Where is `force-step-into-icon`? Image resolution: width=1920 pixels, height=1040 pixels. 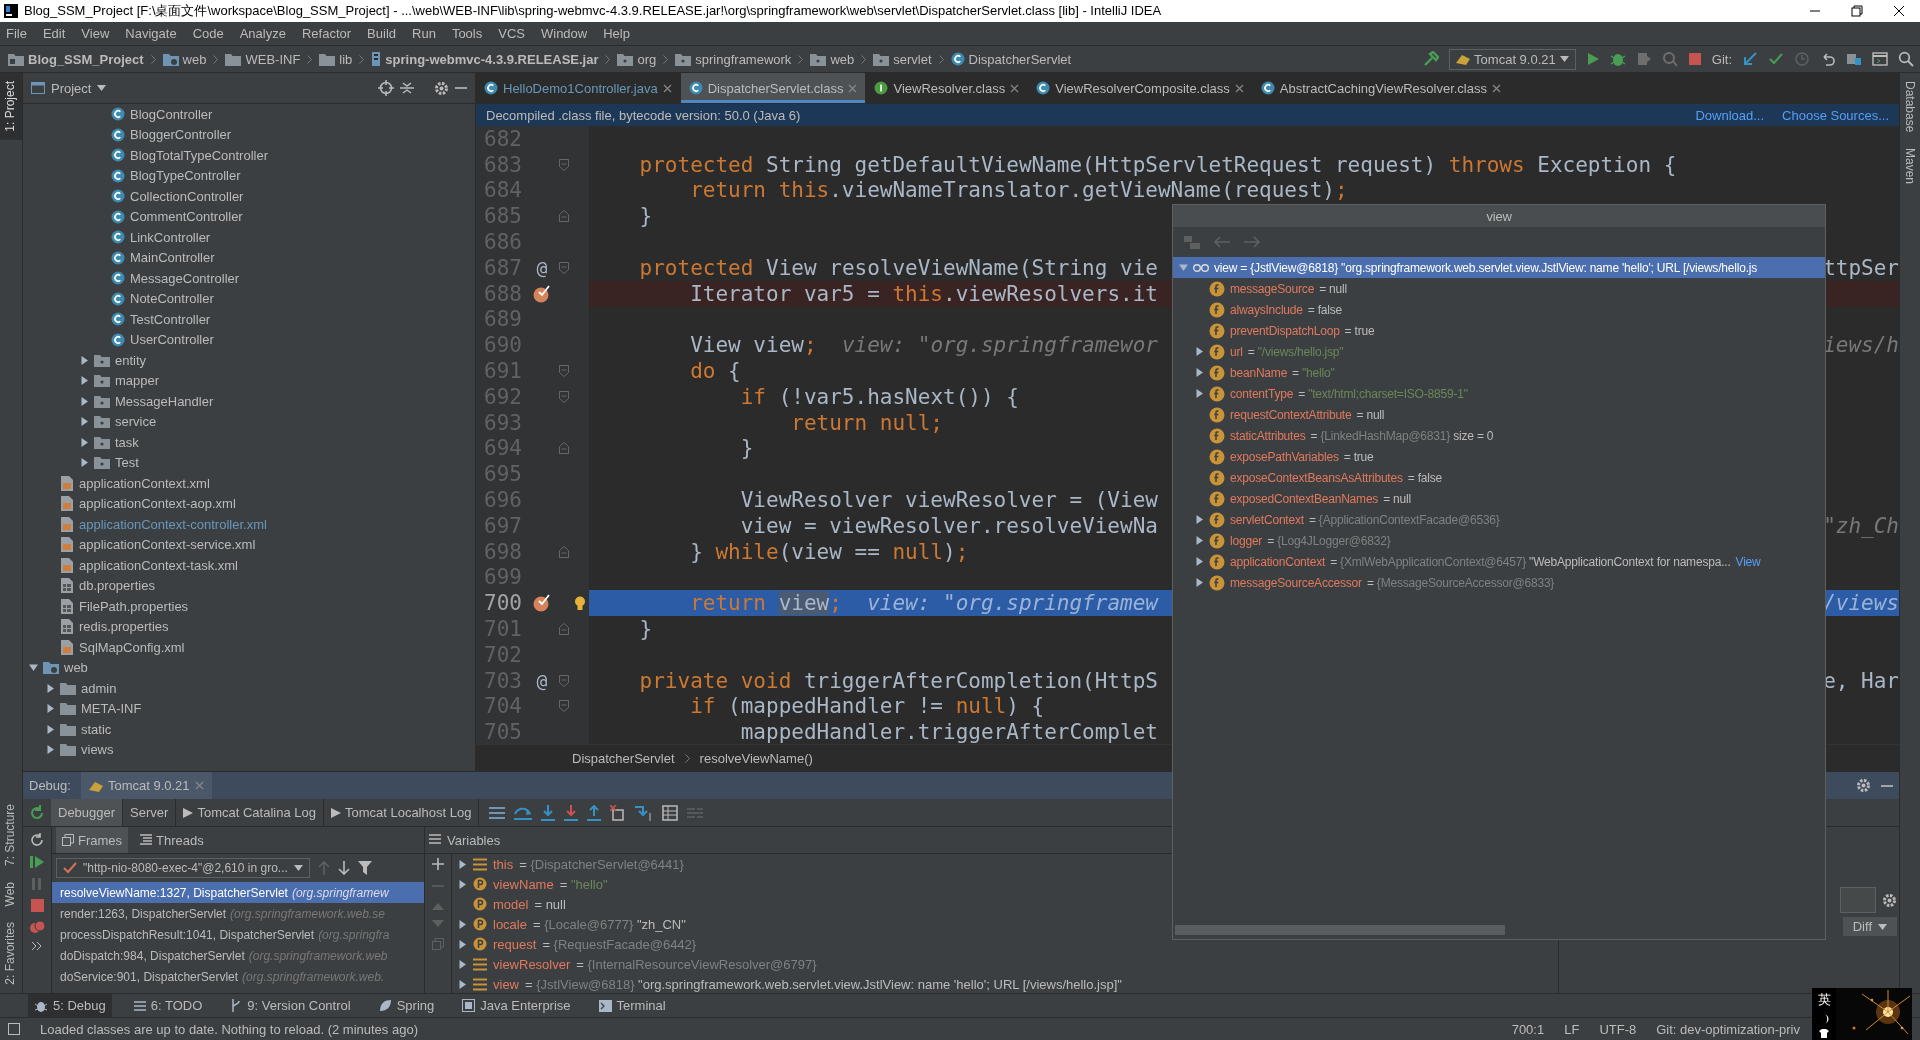 force-step-into-icon is located at coordinates (571, 812).